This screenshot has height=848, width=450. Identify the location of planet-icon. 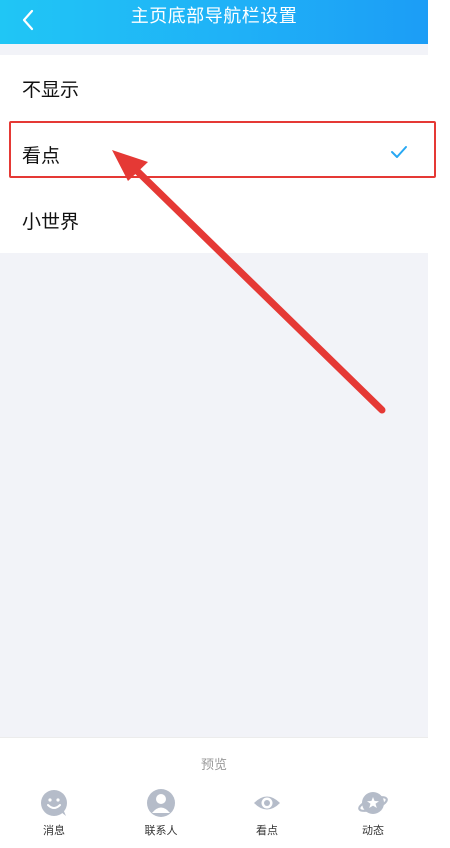
(373, 803).